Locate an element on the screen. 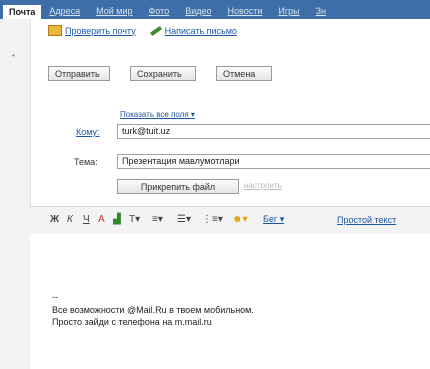 The image size is (430, 369). numbered-list-icon: ⋮≡▾ is located at coordinates (212, 219).